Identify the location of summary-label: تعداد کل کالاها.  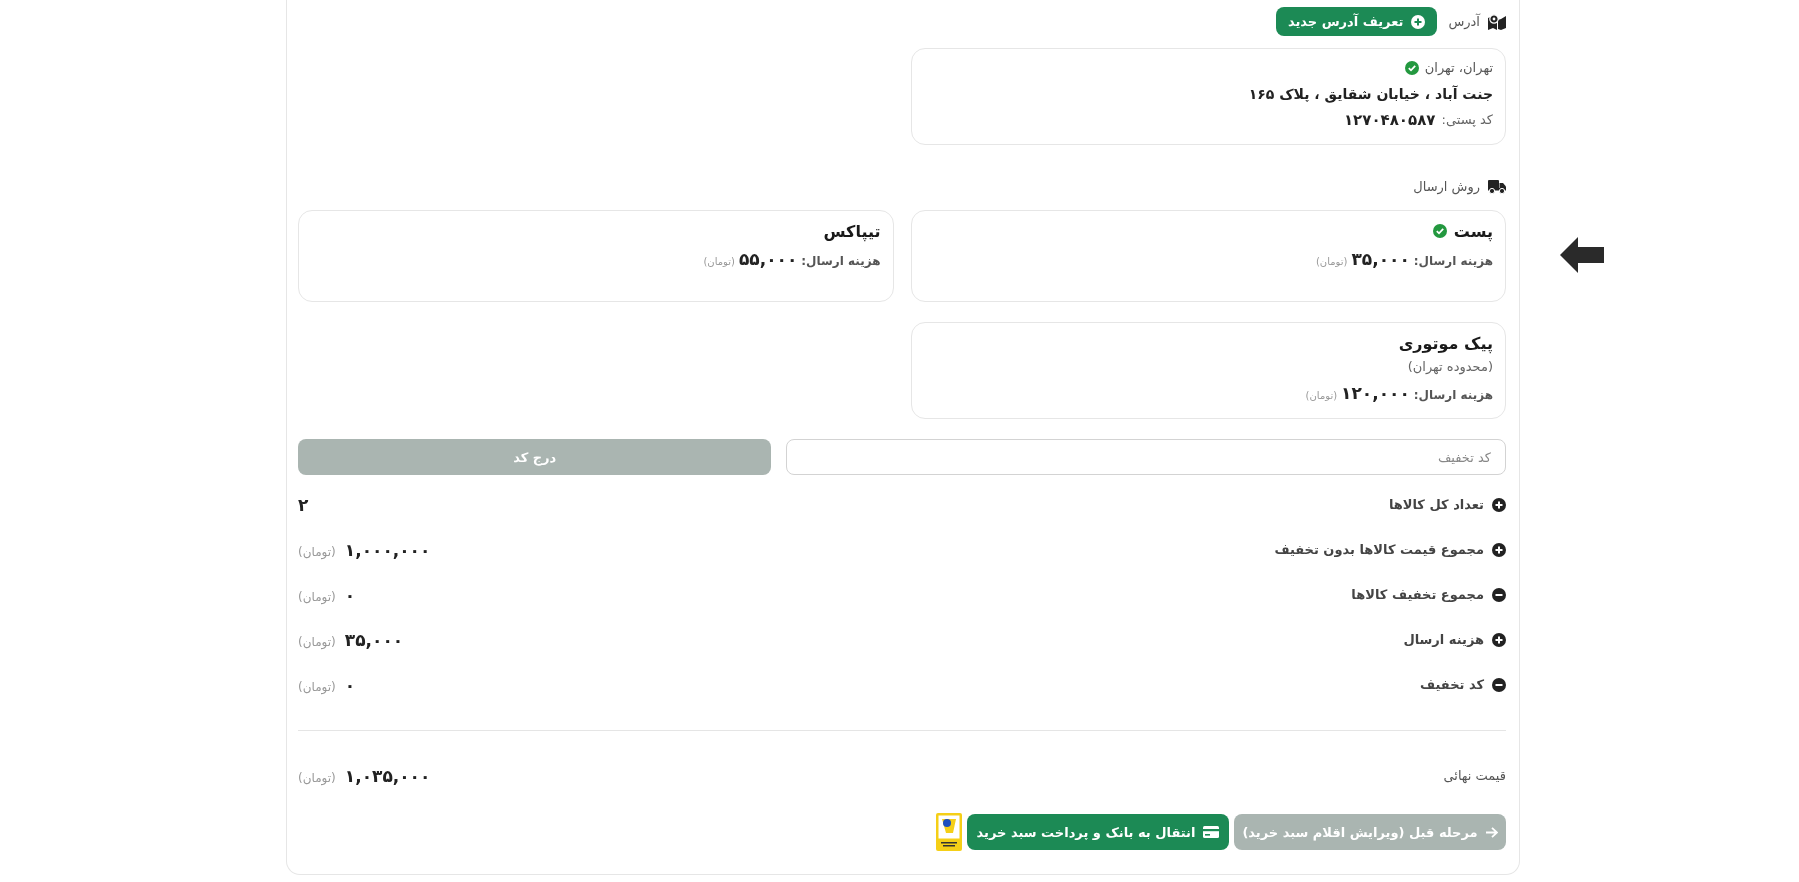
(1436, 504).